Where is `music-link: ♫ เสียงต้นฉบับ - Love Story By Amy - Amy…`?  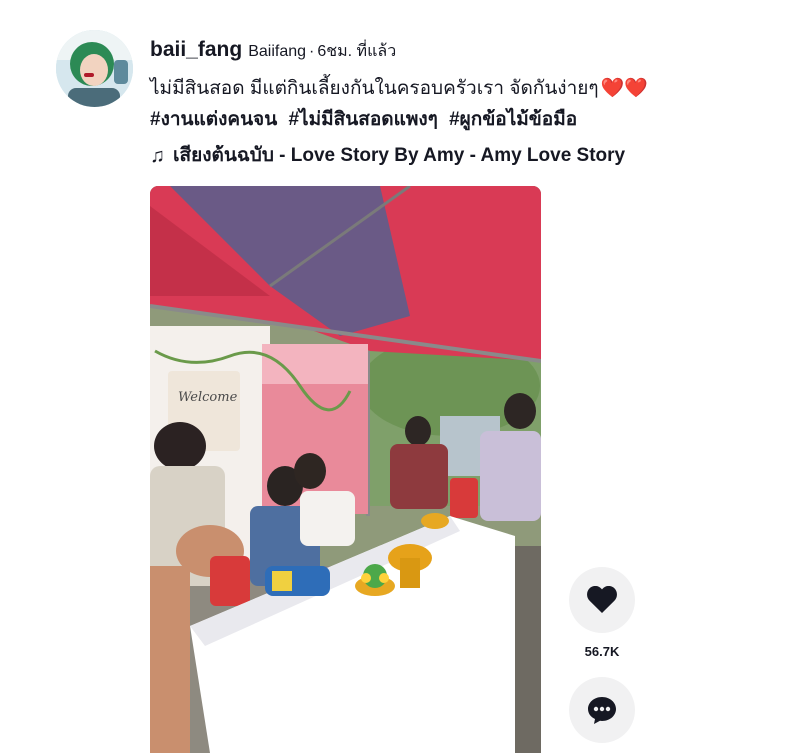 music-link: ♫ เสียงต้นฉบับ - Love Story By Amy - Amy… is located at coordinates (387, 156).